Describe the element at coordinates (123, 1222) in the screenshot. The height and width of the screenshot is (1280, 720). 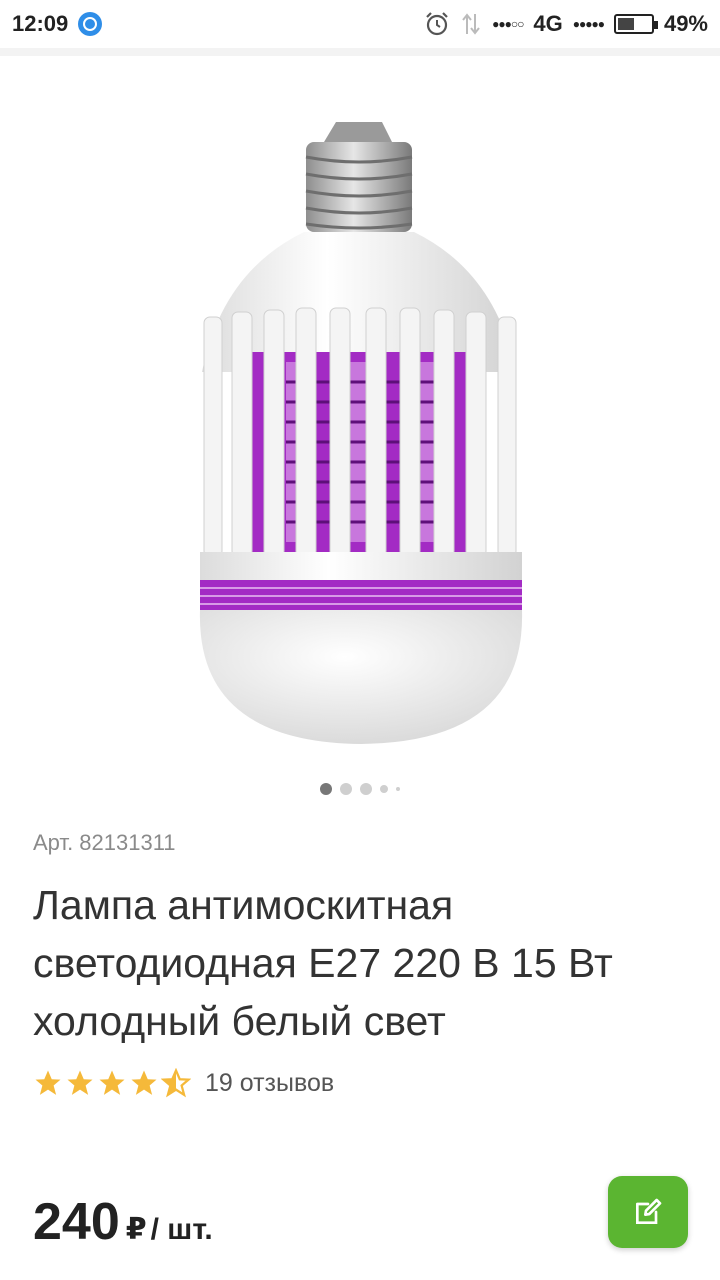
I see `price: 240 ₽ / шт.` at that location.